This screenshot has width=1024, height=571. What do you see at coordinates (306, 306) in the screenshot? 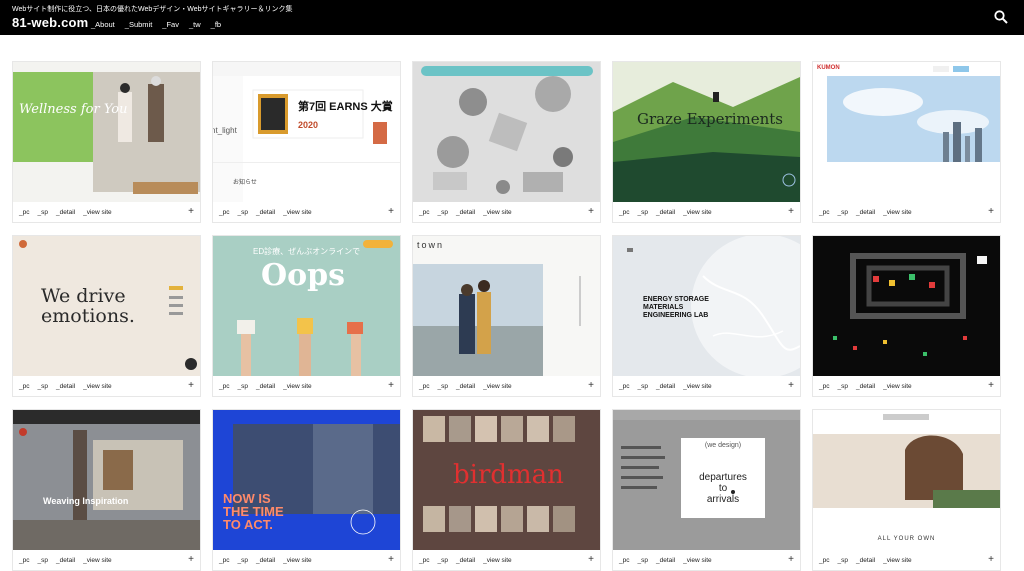
I see `thumbnail-oops: ED診療、ぜんぶオンラインで Oops` at bounding box center [306, 306].